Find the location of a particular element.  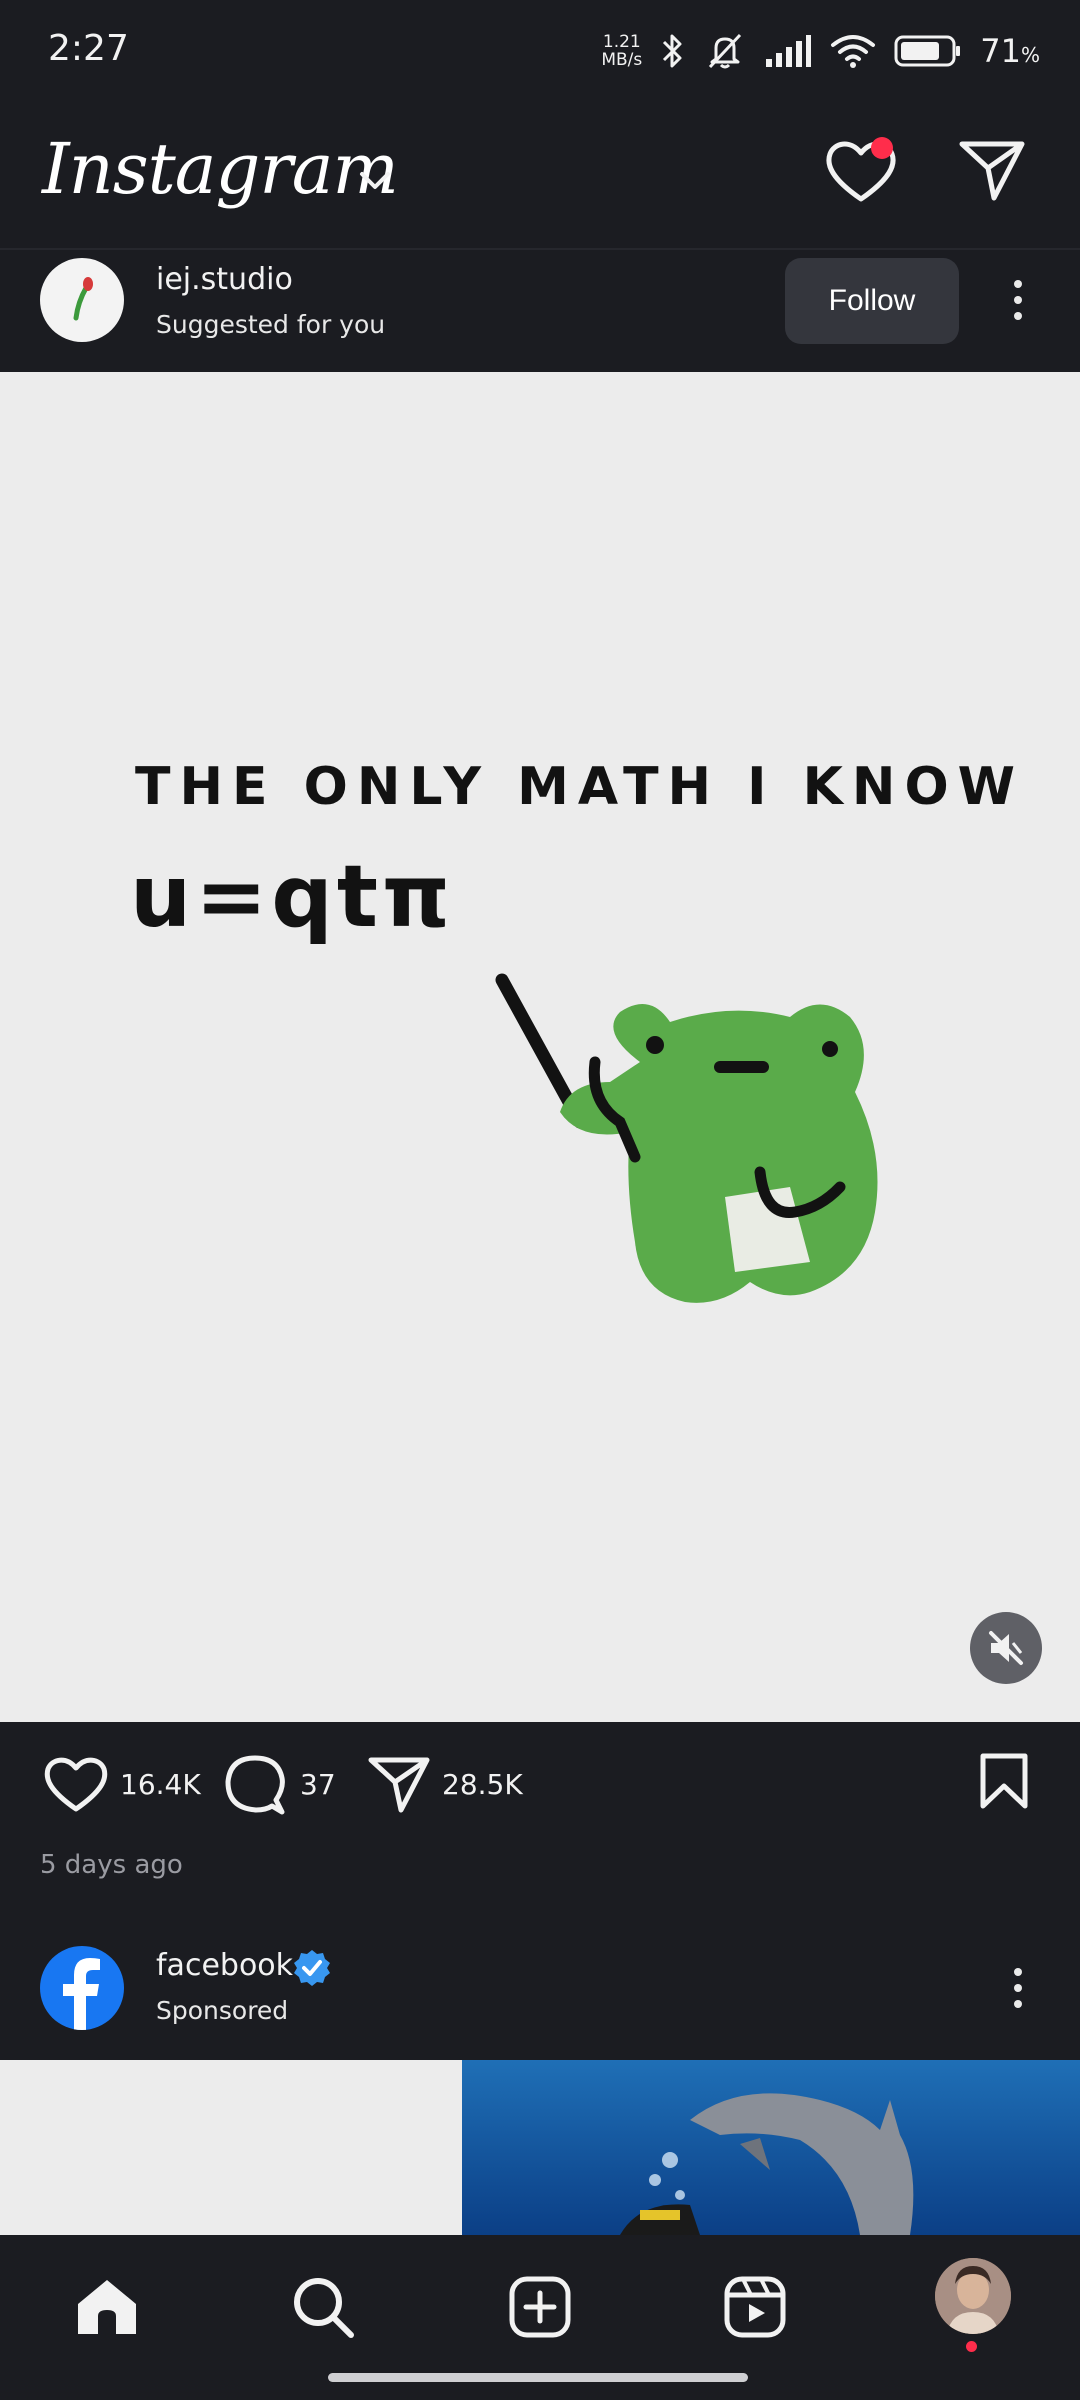

reels-icon is located at coordinates (755, 2307).